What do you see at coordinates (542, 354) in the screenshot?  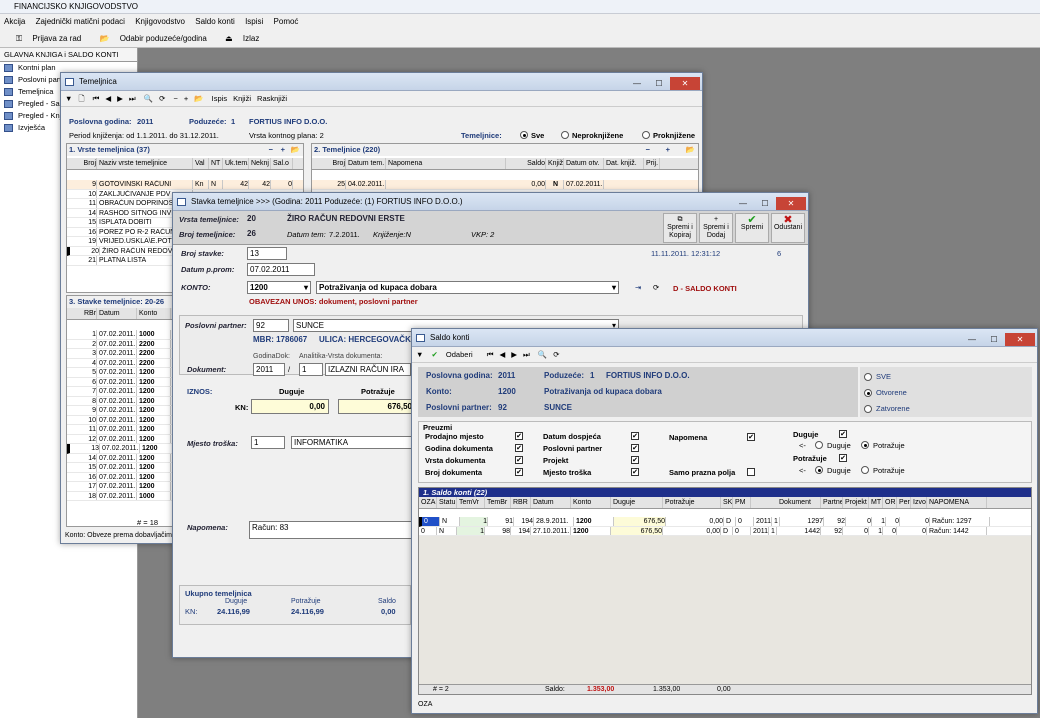 I see `search-icon: 🔍` at bounding box center [542, 354].